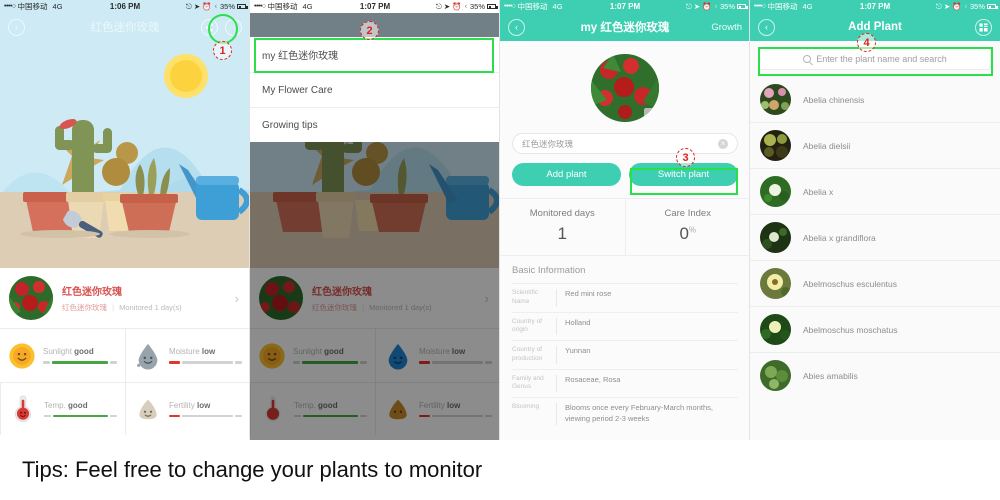 The height and width of the screenshot is (500, 1000). What do you see at coordinates (866, 42) in the screenshot?
I see `annotation-4: 4` at bounding box center [866, 42].